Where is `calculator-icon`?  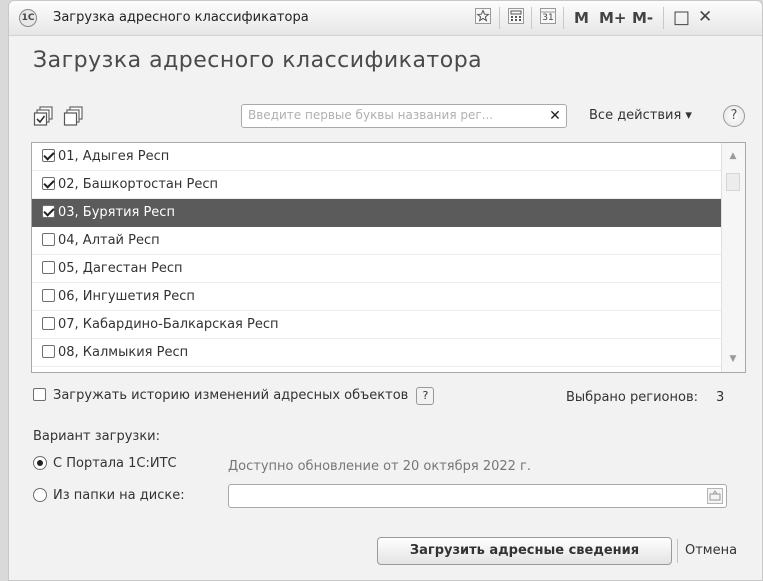
calculator-icon is located at coordinates (516, 18).